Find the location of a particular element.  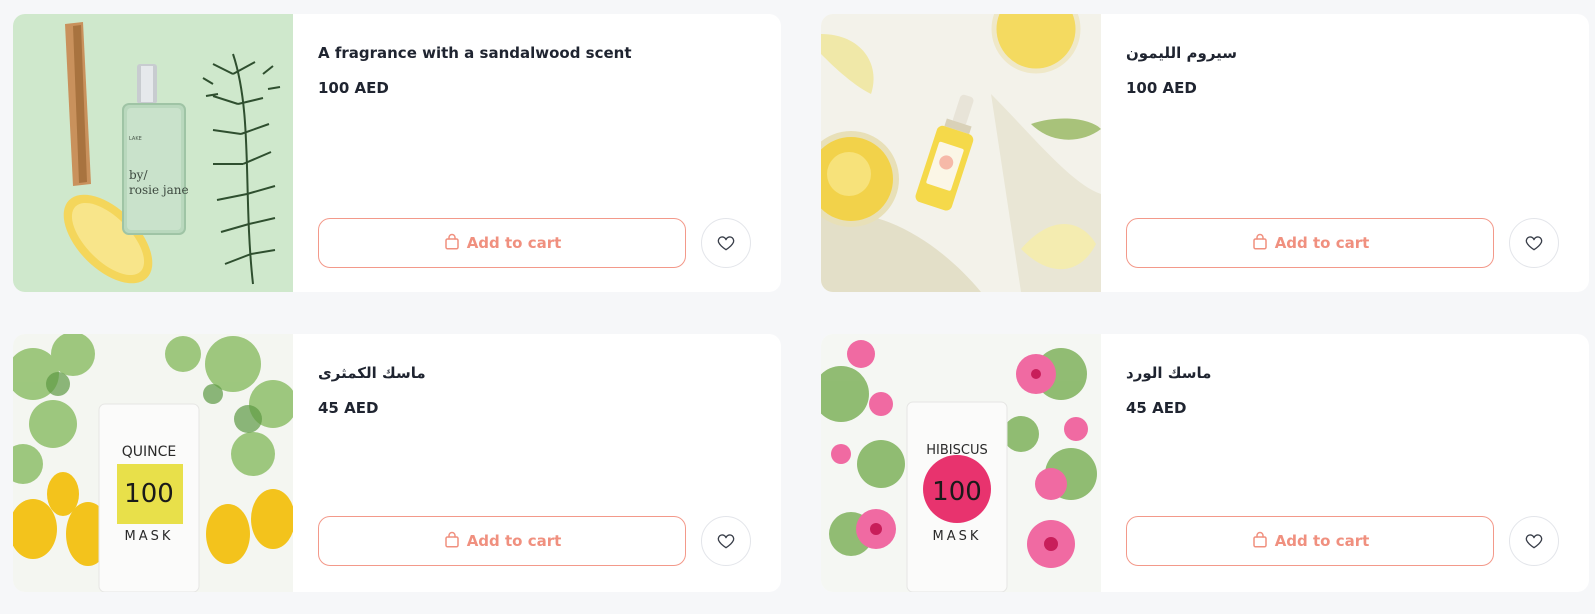

mask-name-text: HIBISCUS is located at coordinates (956, 450).